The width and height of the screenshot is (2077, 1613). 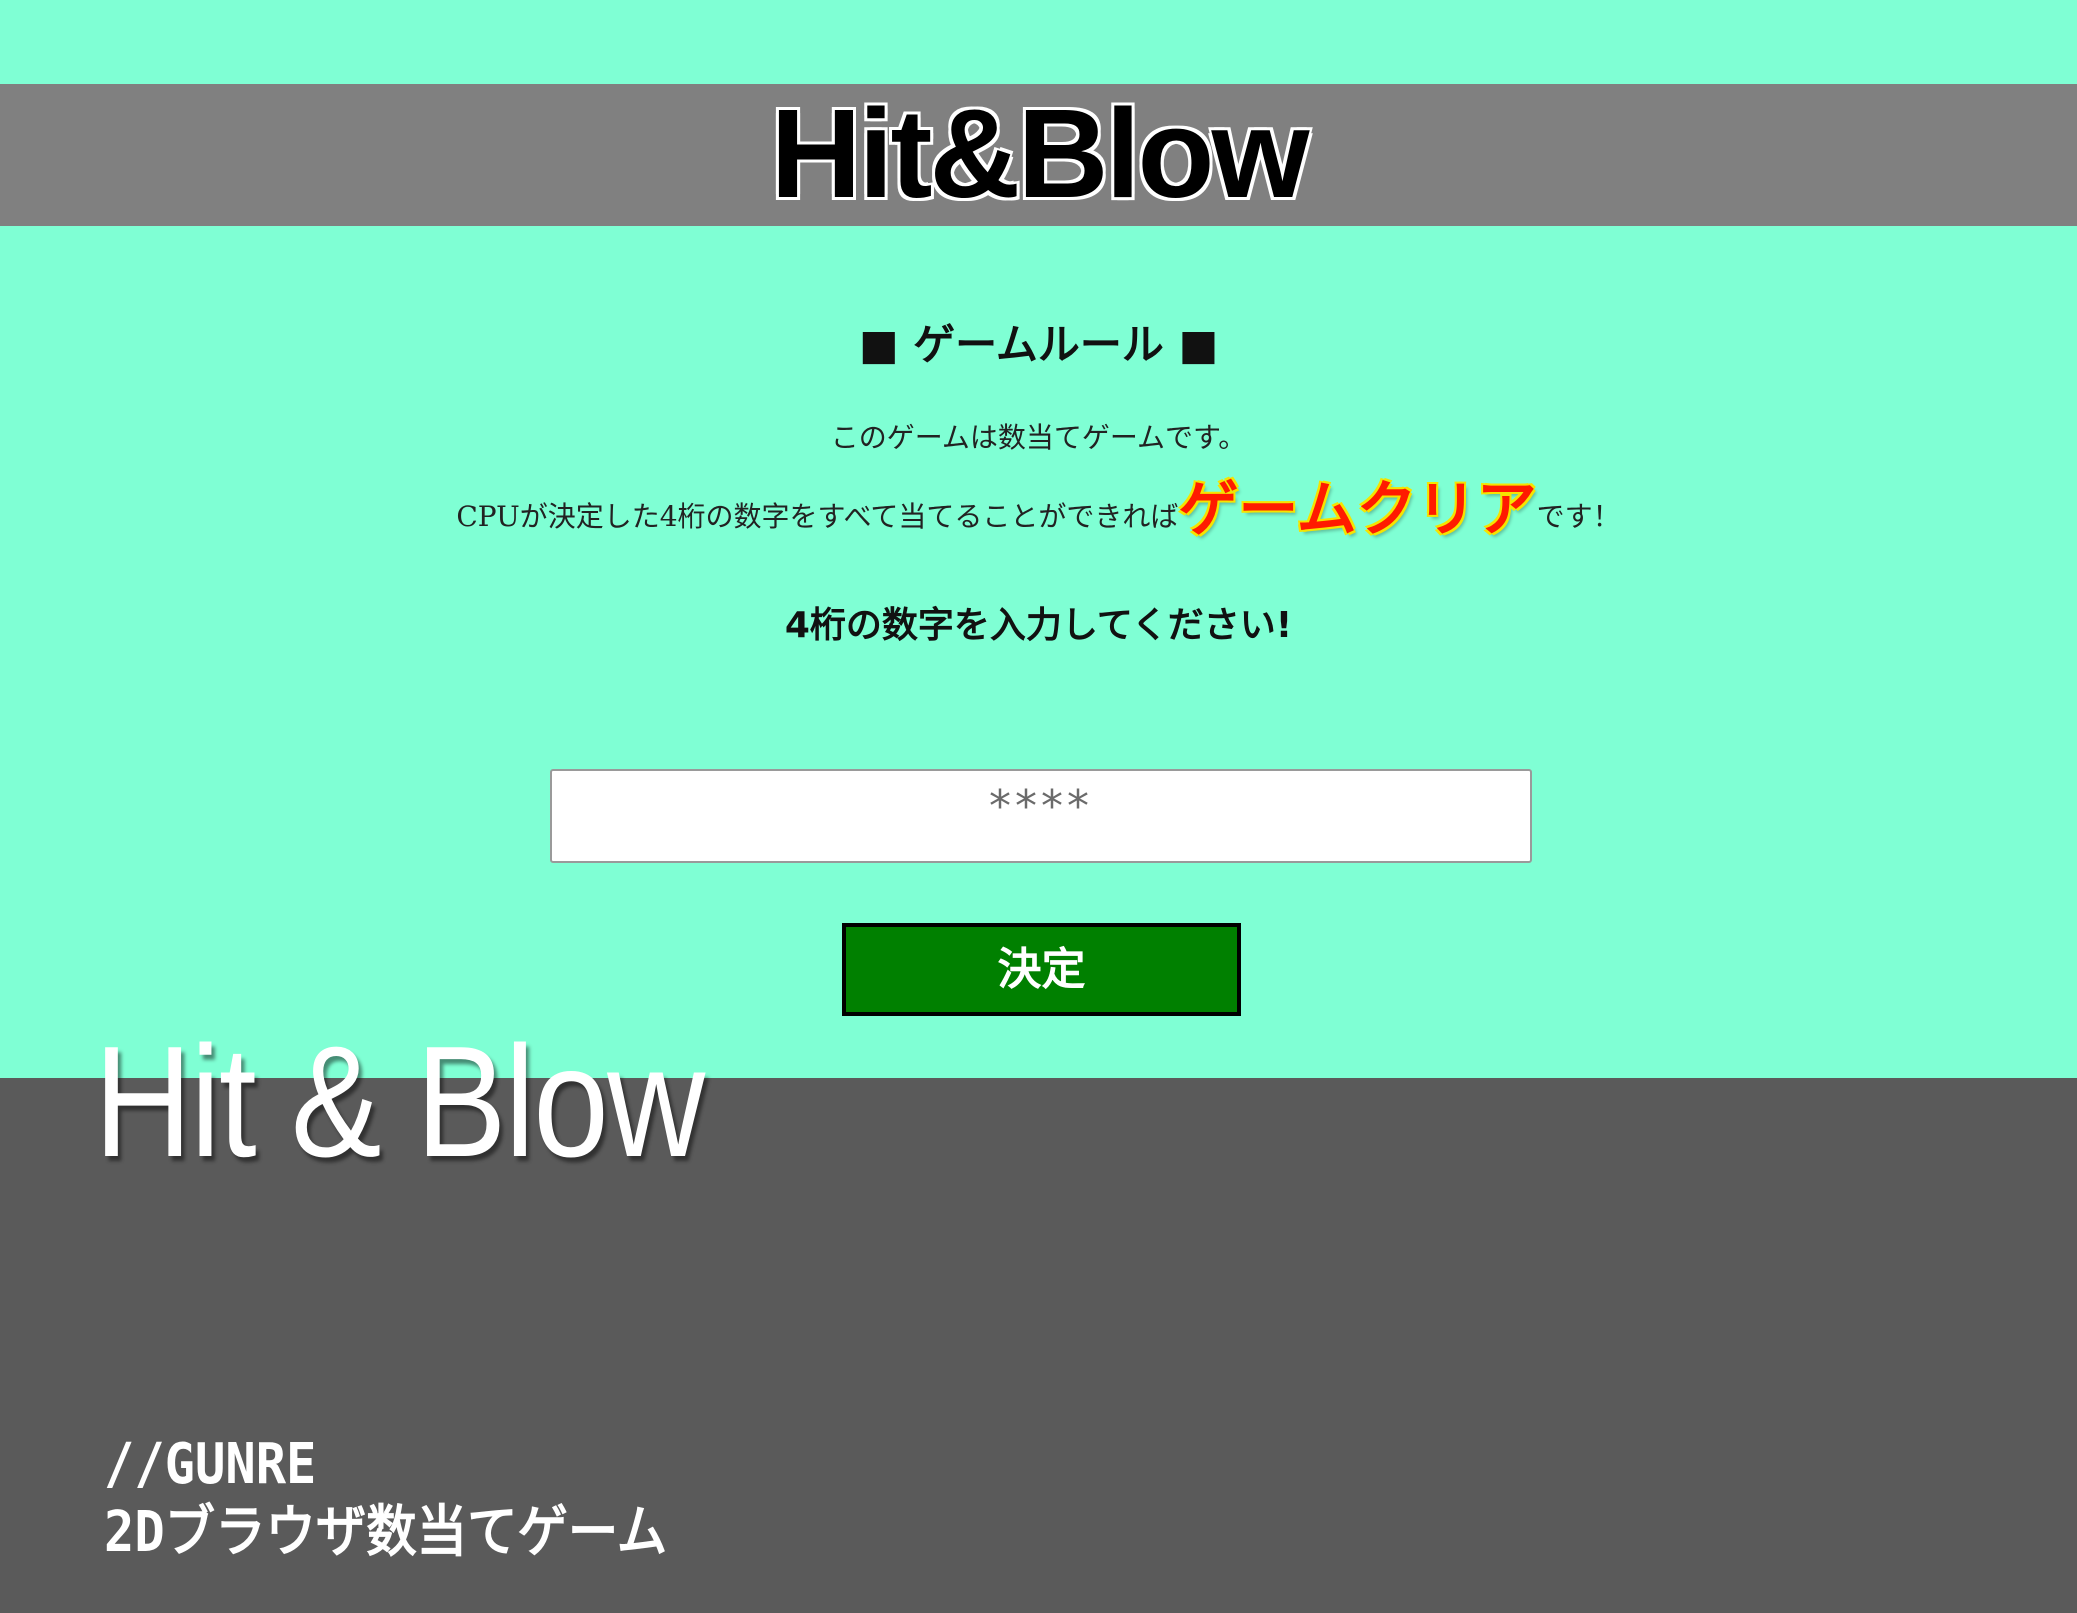 I want to click on overlay-title: Hit & Blow, so click(x=399, y=1102).